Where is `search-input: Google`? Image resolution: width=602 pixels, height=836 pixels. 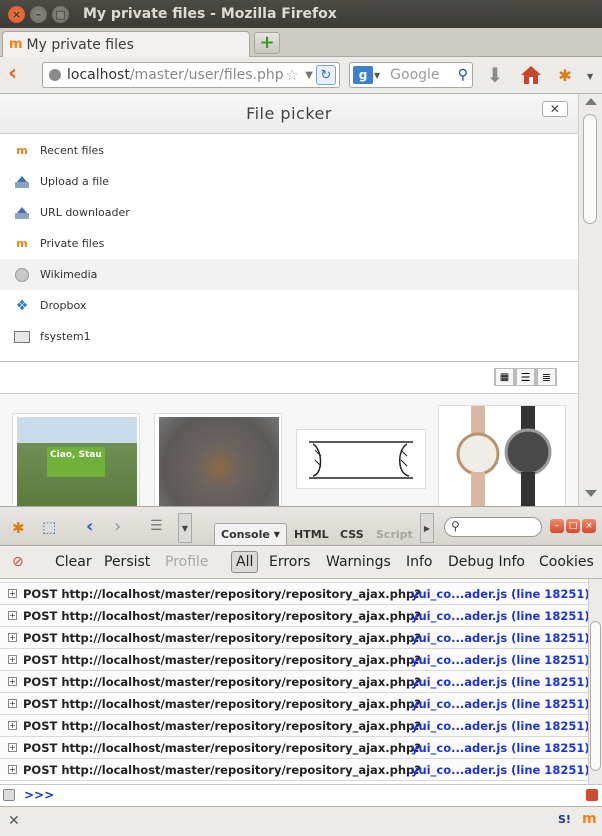
search-input: Google is located at coordinates (414, 75).